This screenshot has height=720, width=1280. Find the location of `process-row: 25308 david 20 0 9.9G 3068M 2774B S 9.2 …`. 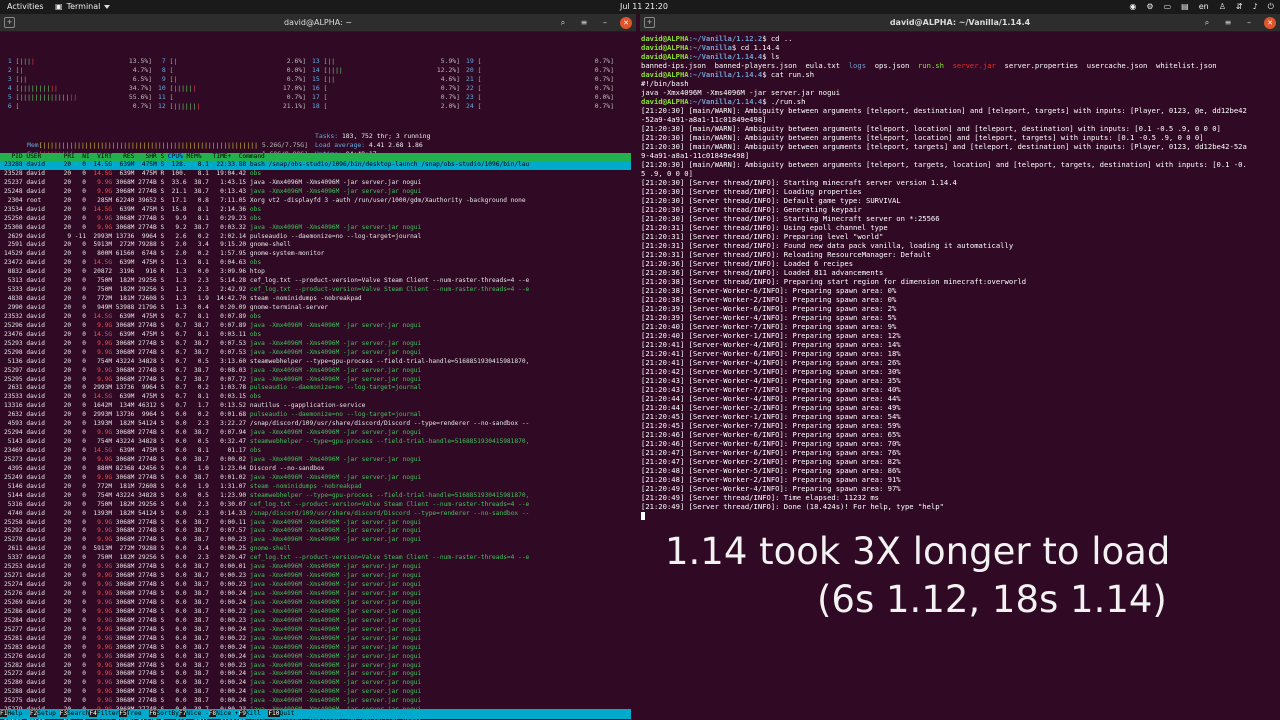

process-row: 25308 david 20 0 9.9G 3068M 2774B S 9.2 … is located at coordinates (315, 228).